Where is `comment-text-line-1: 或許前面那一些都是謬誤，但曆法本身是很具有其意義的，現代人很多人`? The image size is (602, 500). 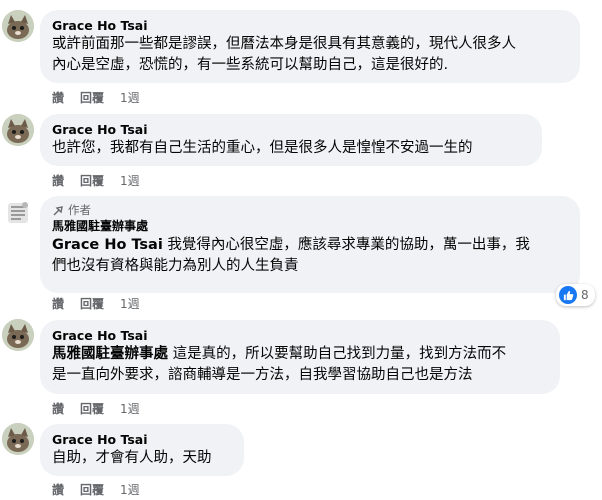 comment-text-line-1: 或許前面那一些都是謬誤，但曆法本身是很具有其意義的，現代人很多人 is located at coordinates (284, 44).